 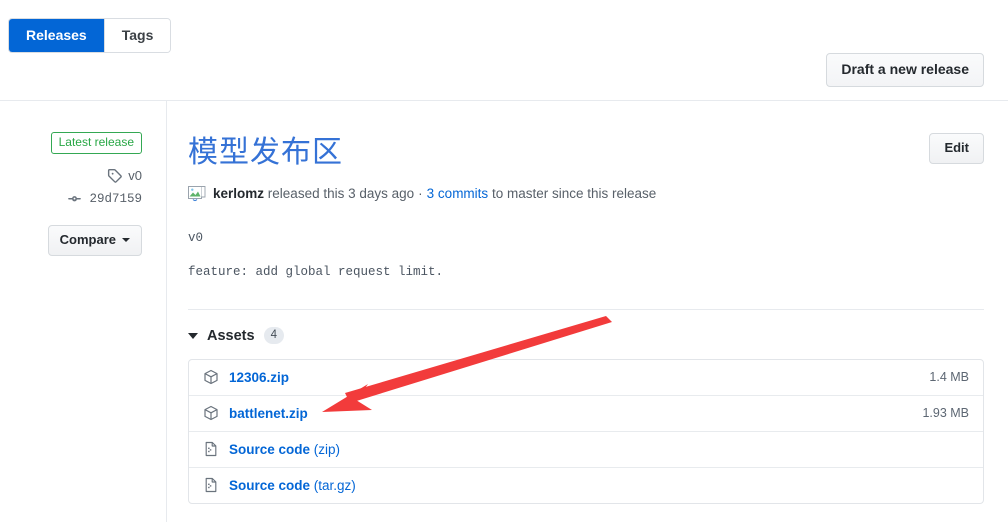 I want to click on latest-release-badge: Latest release, so click(x=96, y=143).